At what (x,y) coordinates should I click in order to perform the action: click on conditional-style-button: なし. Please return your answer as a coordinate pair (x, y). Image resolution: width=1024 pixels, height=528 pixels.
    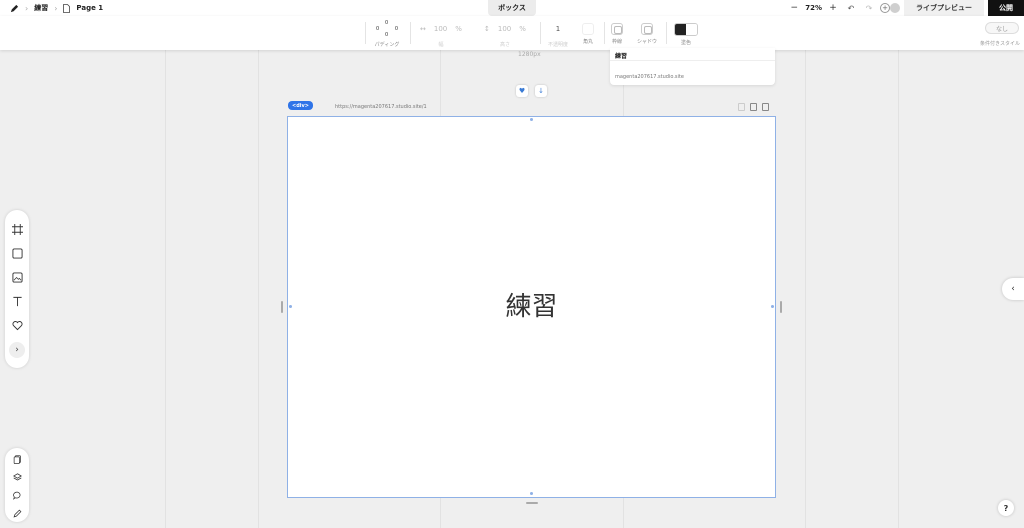
    Looking at the image, I should click on (1002, 28).